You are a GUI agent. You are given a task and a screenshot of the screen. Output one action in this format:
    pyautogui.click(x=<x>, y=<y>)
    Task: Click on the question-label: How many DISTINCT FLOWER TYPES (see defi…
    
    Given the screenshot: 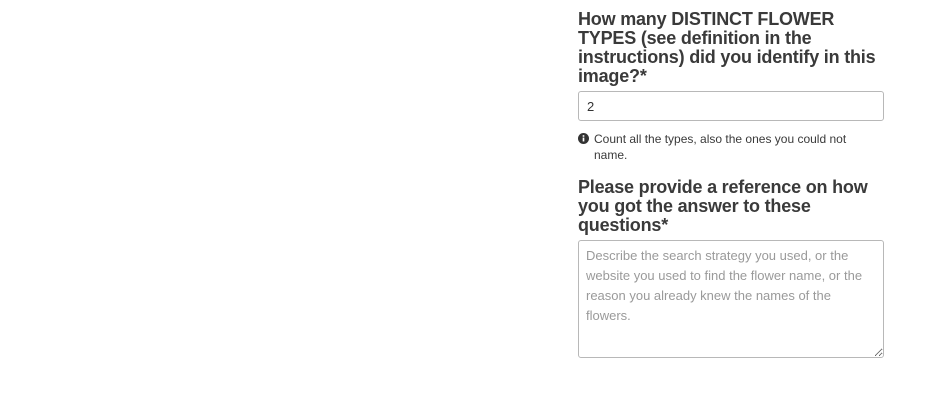 What is the action you would take?
    pyautogui.click(x=731, y=48)
    